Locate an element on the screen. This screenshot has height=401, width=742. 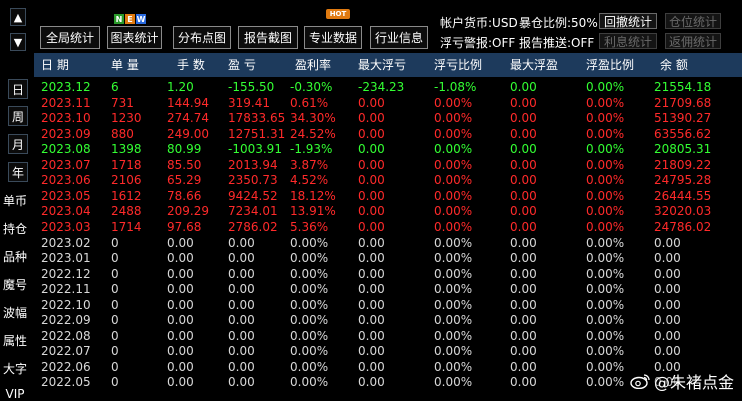
drawdown-stats-button: 回撤统计 is located at coordinates (628, 21).